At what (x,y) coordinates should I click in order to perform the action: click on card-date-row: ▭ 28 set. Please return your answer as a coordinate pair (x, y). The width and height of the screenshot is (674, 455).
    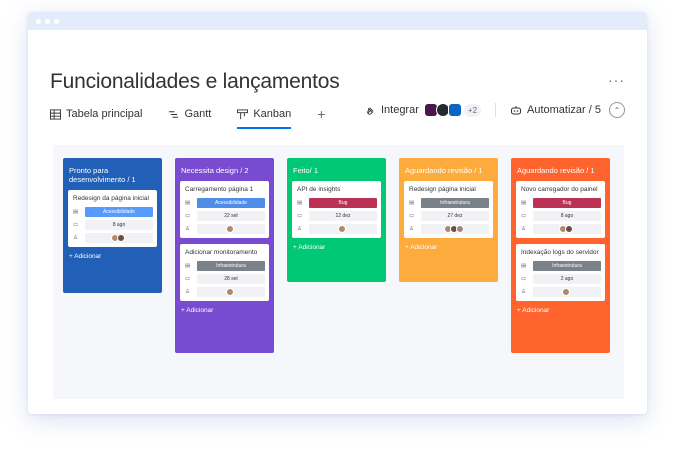
    Looking at the image, I should click on (225, 279).